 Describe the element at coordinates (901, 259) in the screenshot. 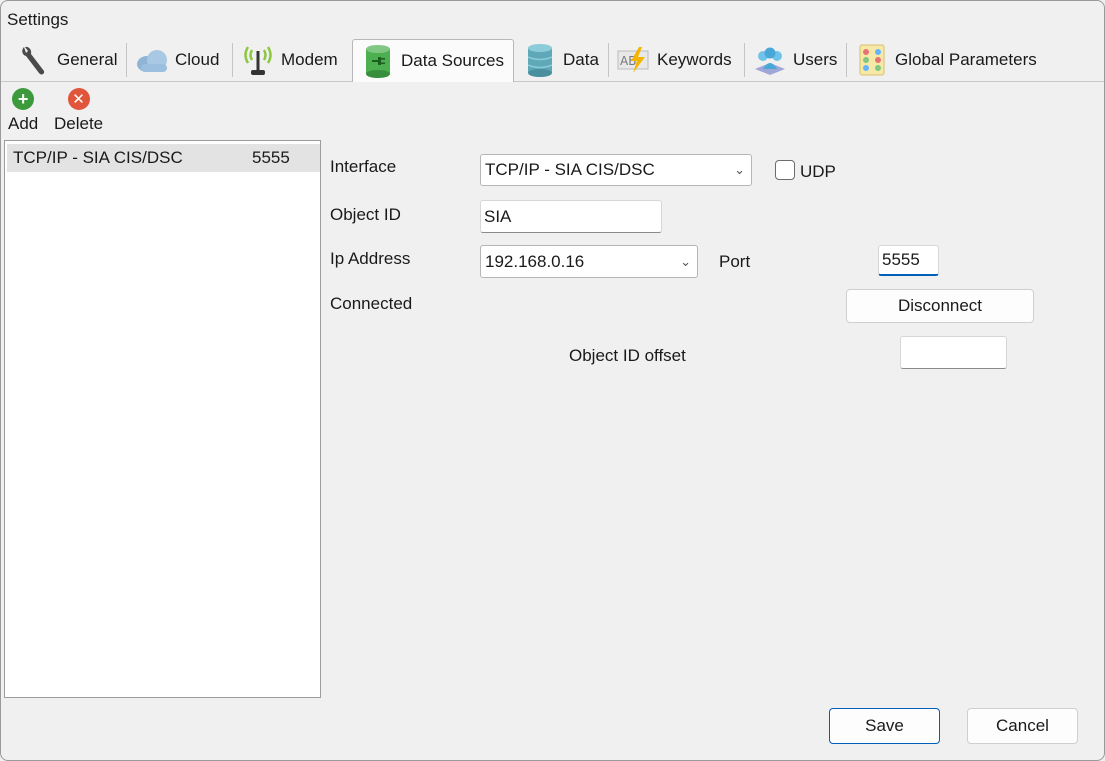

I see `port-value: 5555` at that location.